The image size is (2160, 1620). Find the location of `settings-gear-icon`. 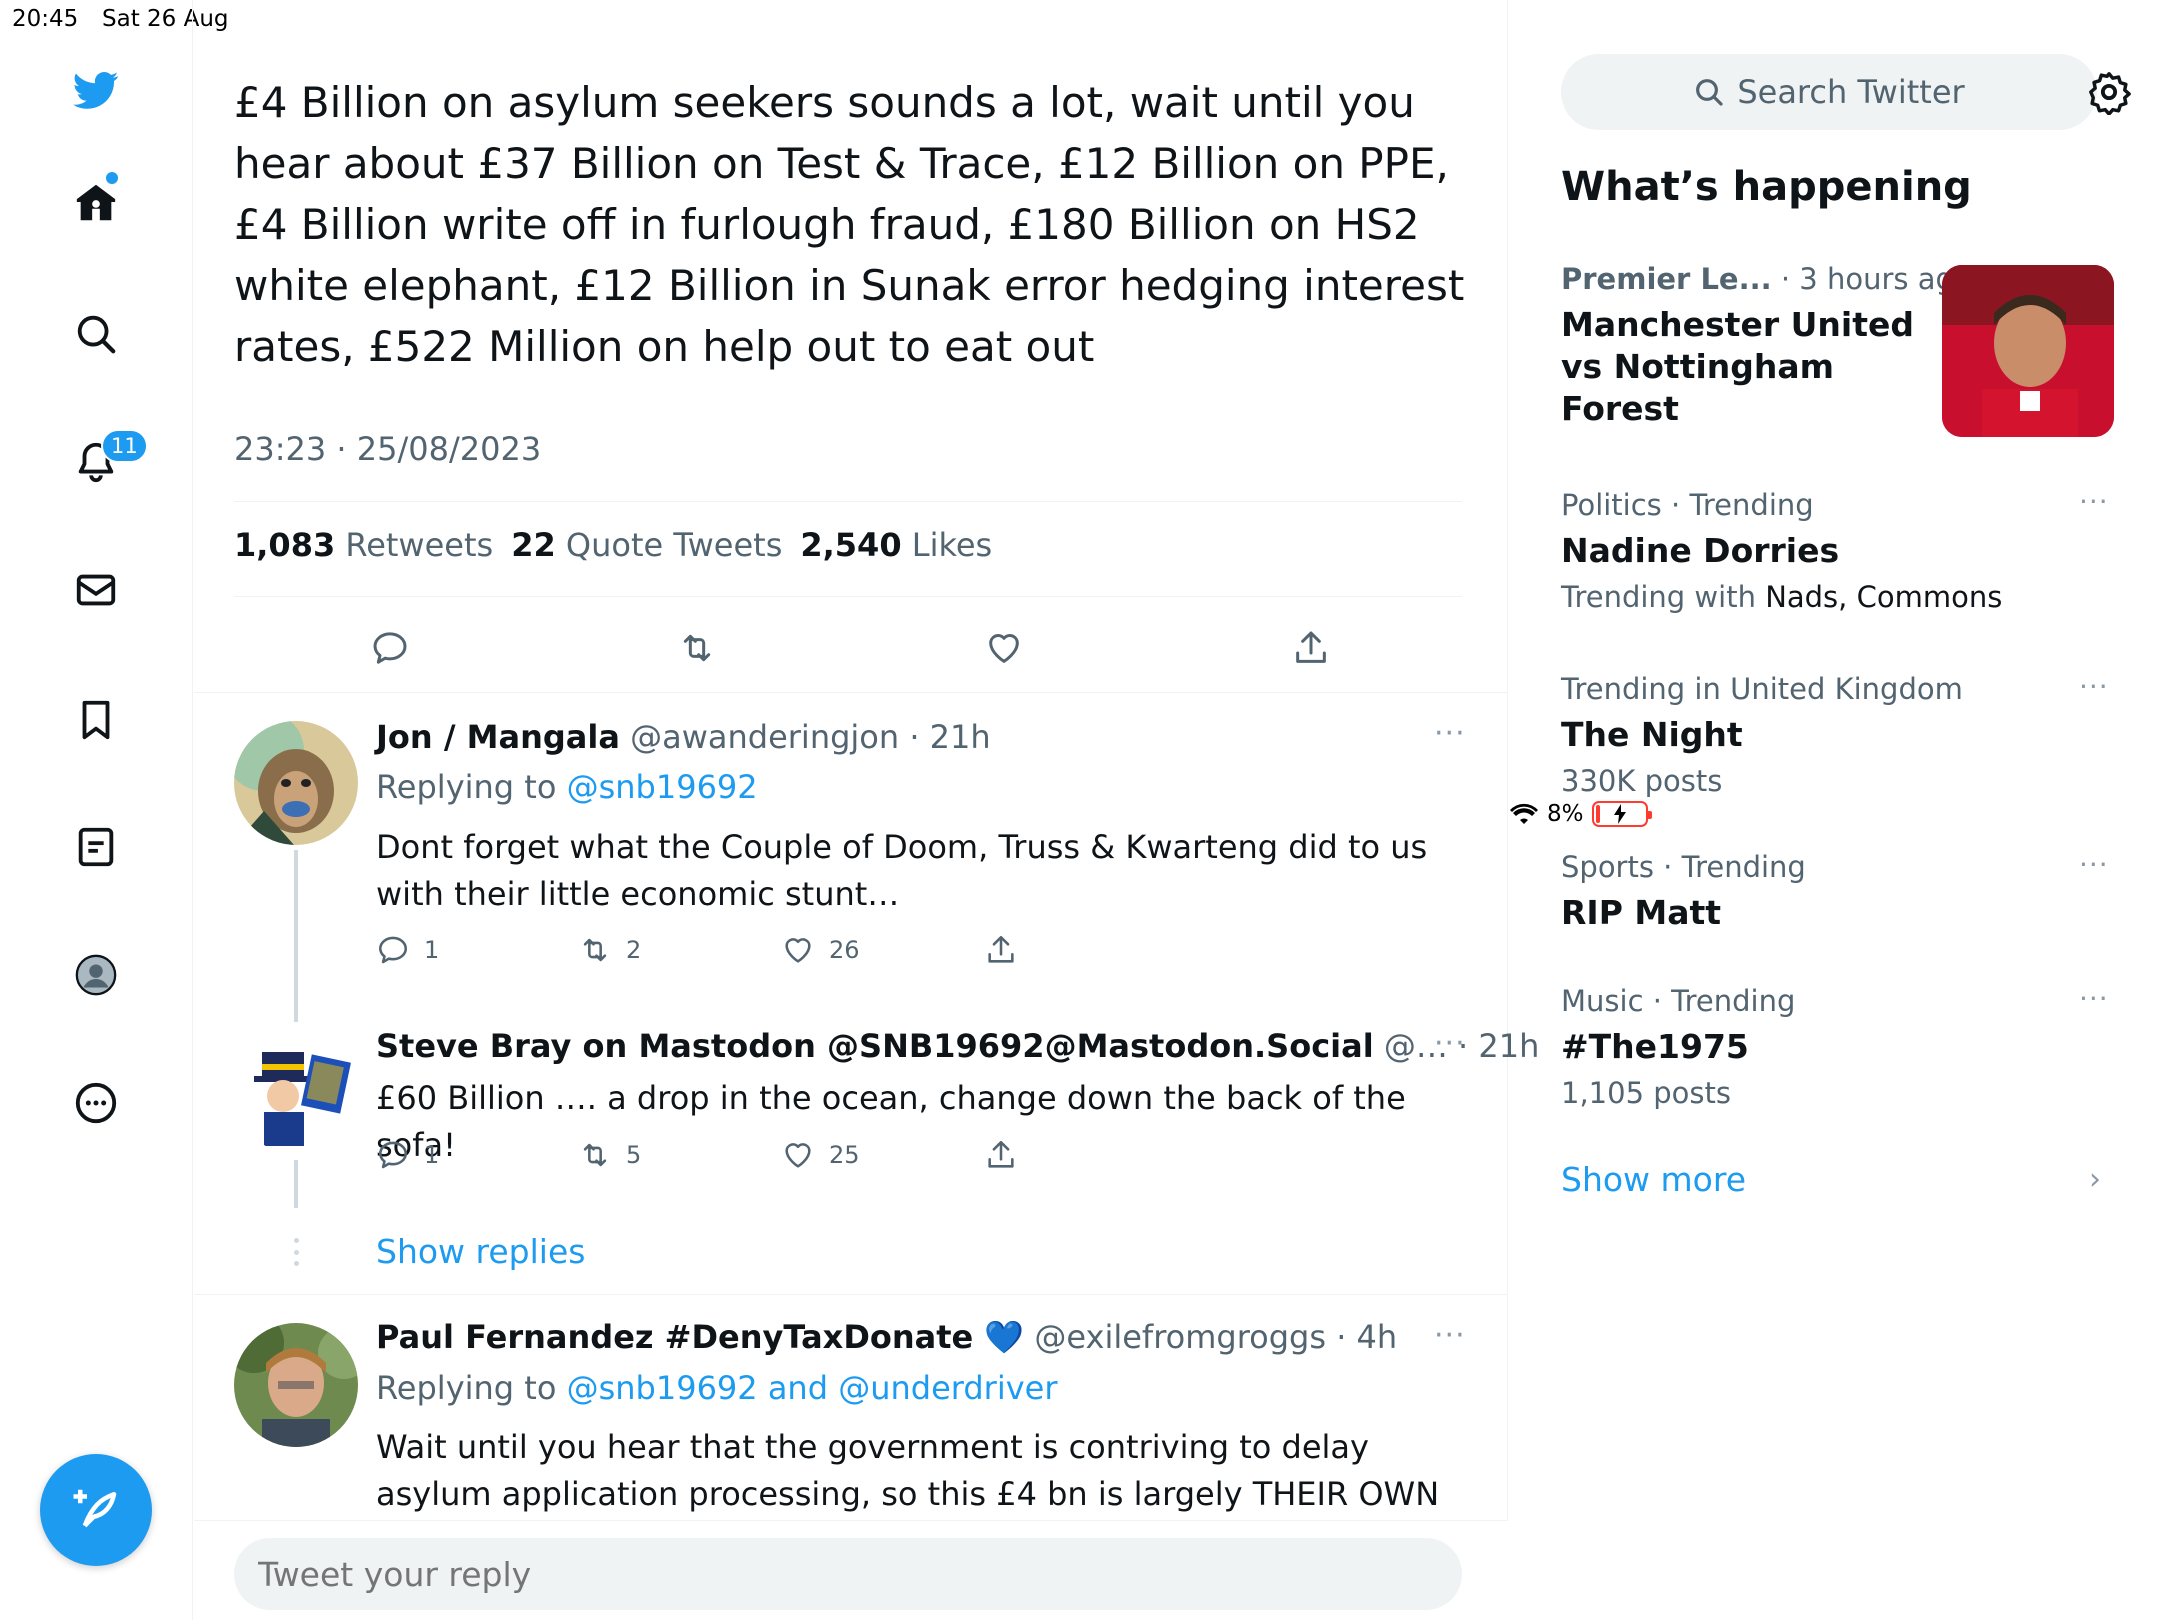

settings-gear-icon is located at coordinates (2109, 92).